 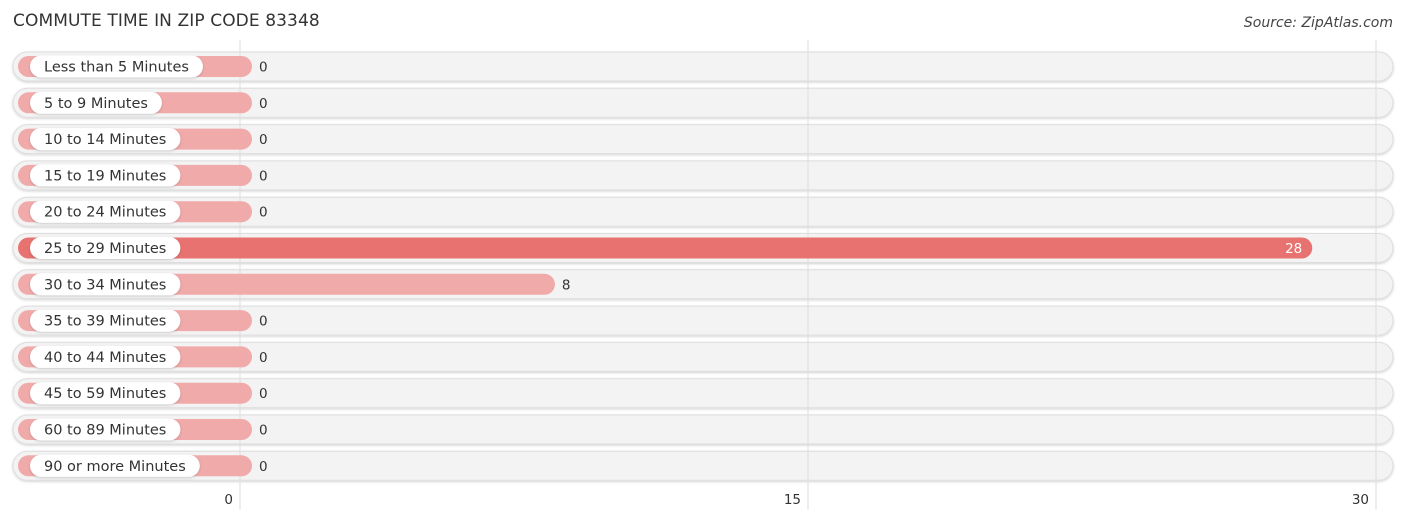 I want to click on x-tick-label: 15, so click(x=792, y=500).